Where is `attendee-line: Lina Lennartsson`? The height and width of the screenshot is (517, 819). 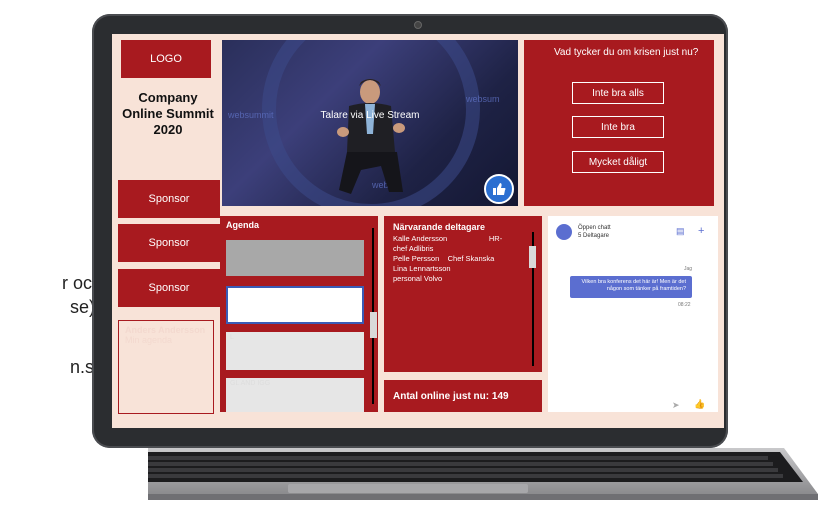 attendee-line: Lina Lennartsson is located at coordinates (422, 268).